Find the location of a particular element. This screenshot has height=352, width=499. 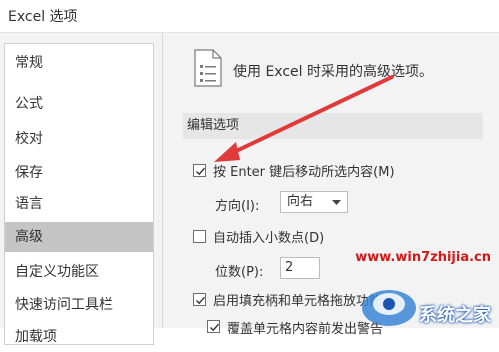

move-after-enter-checkbox is located at coordinates (199, 170).